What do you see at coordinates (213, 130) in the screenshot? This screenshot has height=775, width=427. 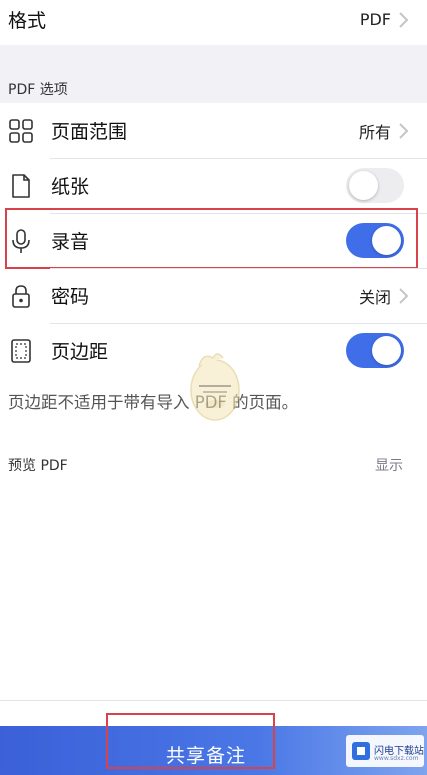 I see `page-range-row: 页面范围 所有` at bounding box center [213, 130].